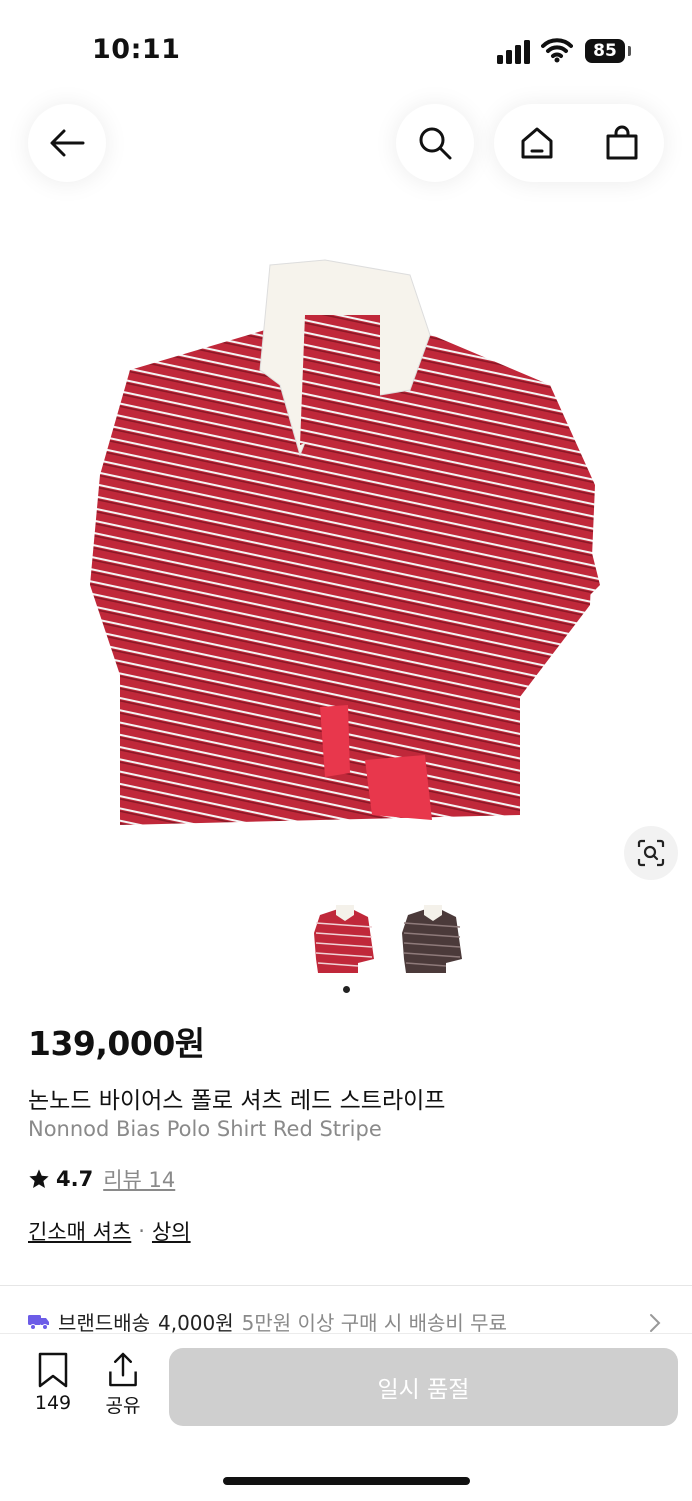 This screenshot has height=1501, width=692. I want to click on share-icon, so click(123, 1369).